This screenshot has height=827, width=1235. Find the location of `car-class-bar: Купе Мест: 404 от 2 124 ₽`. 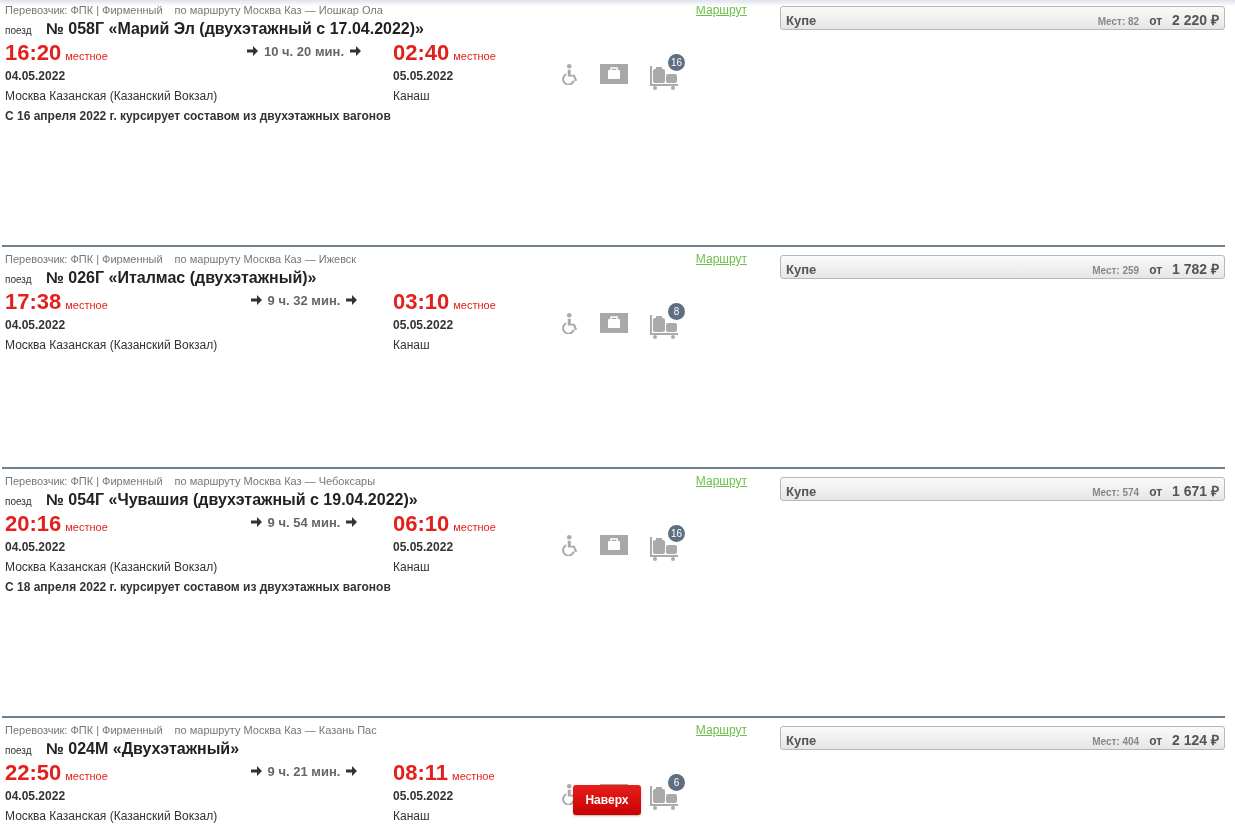

car-class-bar: Купе Мест: 404 от 2 124 ₽ is located at coordinates (1002, 738).